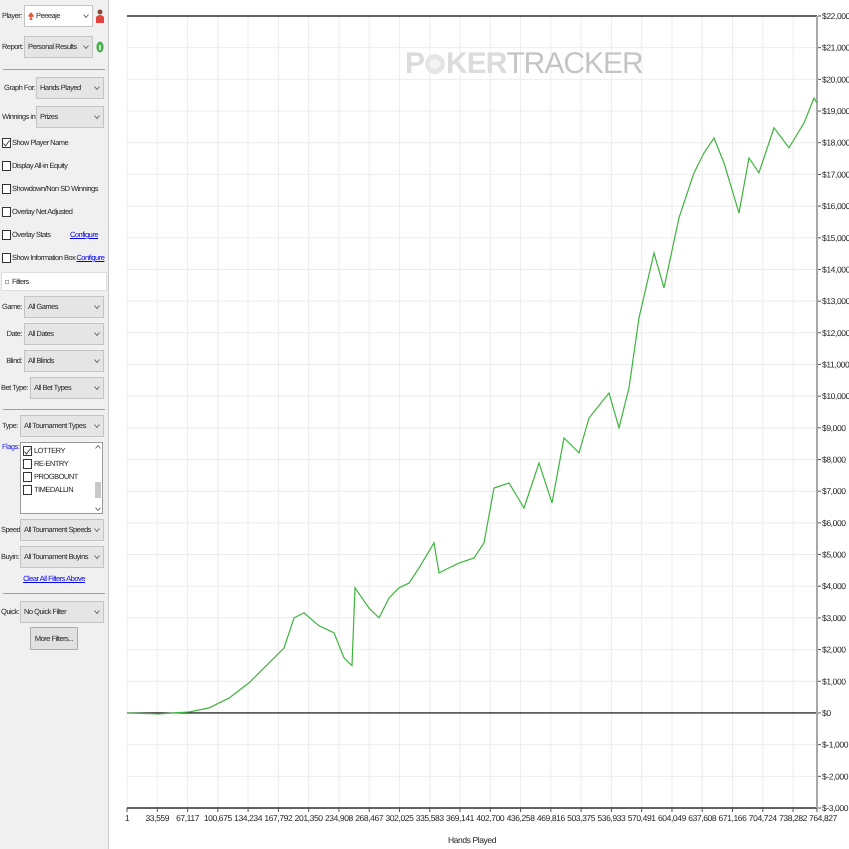 The image size is (849, 849). Describe the element at coordinates (369, 818) in the screenshot. I see `x-tick-label: 268,467` at that location.